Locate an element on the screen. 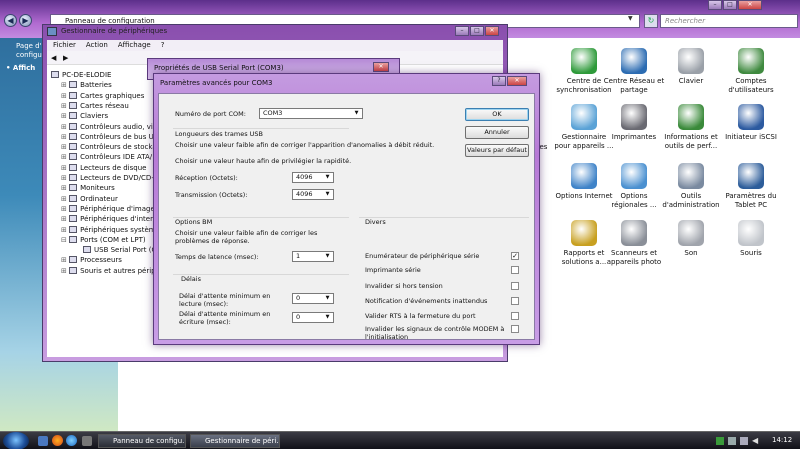 Image resolution: width=800 pixels, height=449 pixels. tree-item: ⊞ Contrôleurs IDE ATA/ is located at coordinates (106, 157).